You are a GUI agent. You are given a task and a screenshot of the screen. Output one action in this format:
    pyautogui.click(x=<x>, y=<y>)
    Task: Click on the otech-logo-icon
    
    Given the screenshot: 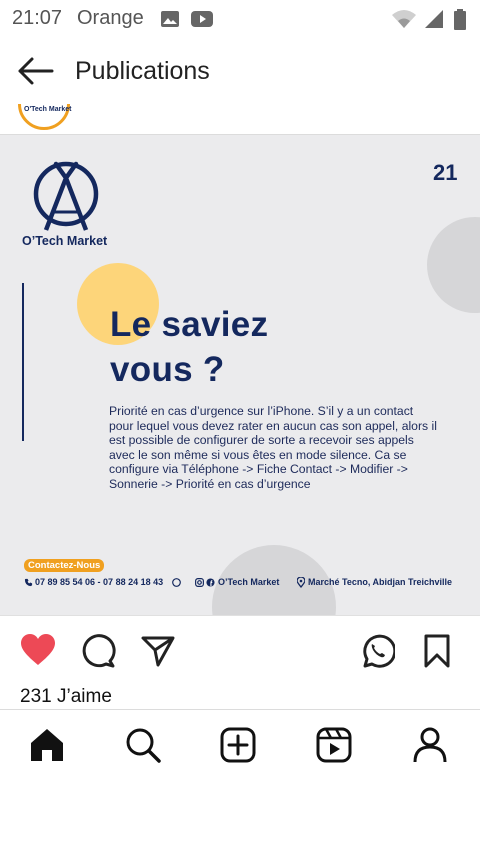 What is the action you would take?
    pyautogui.click(x=66, y=196)
    